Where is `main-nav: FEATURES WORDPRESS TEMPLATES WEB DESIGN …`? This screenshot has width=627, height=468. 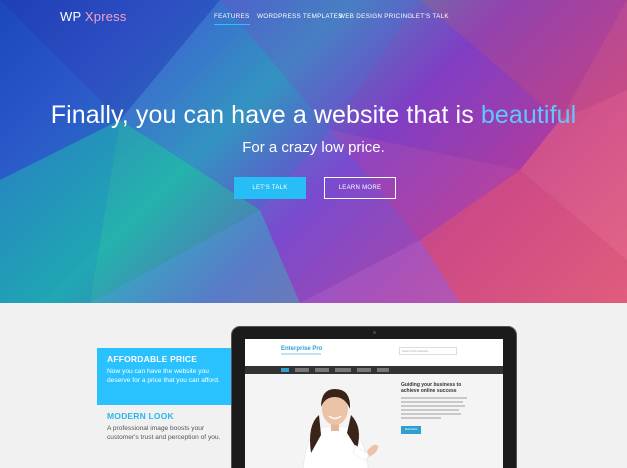
main-nav: FEATURES WORDPRESS TEMPLATES WEB DESIGN … is located at coordinates (313, 23).